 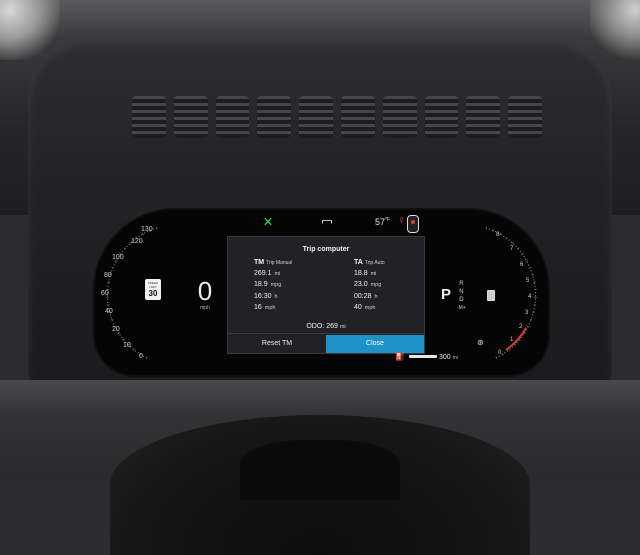 What do you see at coordinates (109, 311) in the screenshot?
I see `speed-tick: 40` at bounding box center [109, 311].